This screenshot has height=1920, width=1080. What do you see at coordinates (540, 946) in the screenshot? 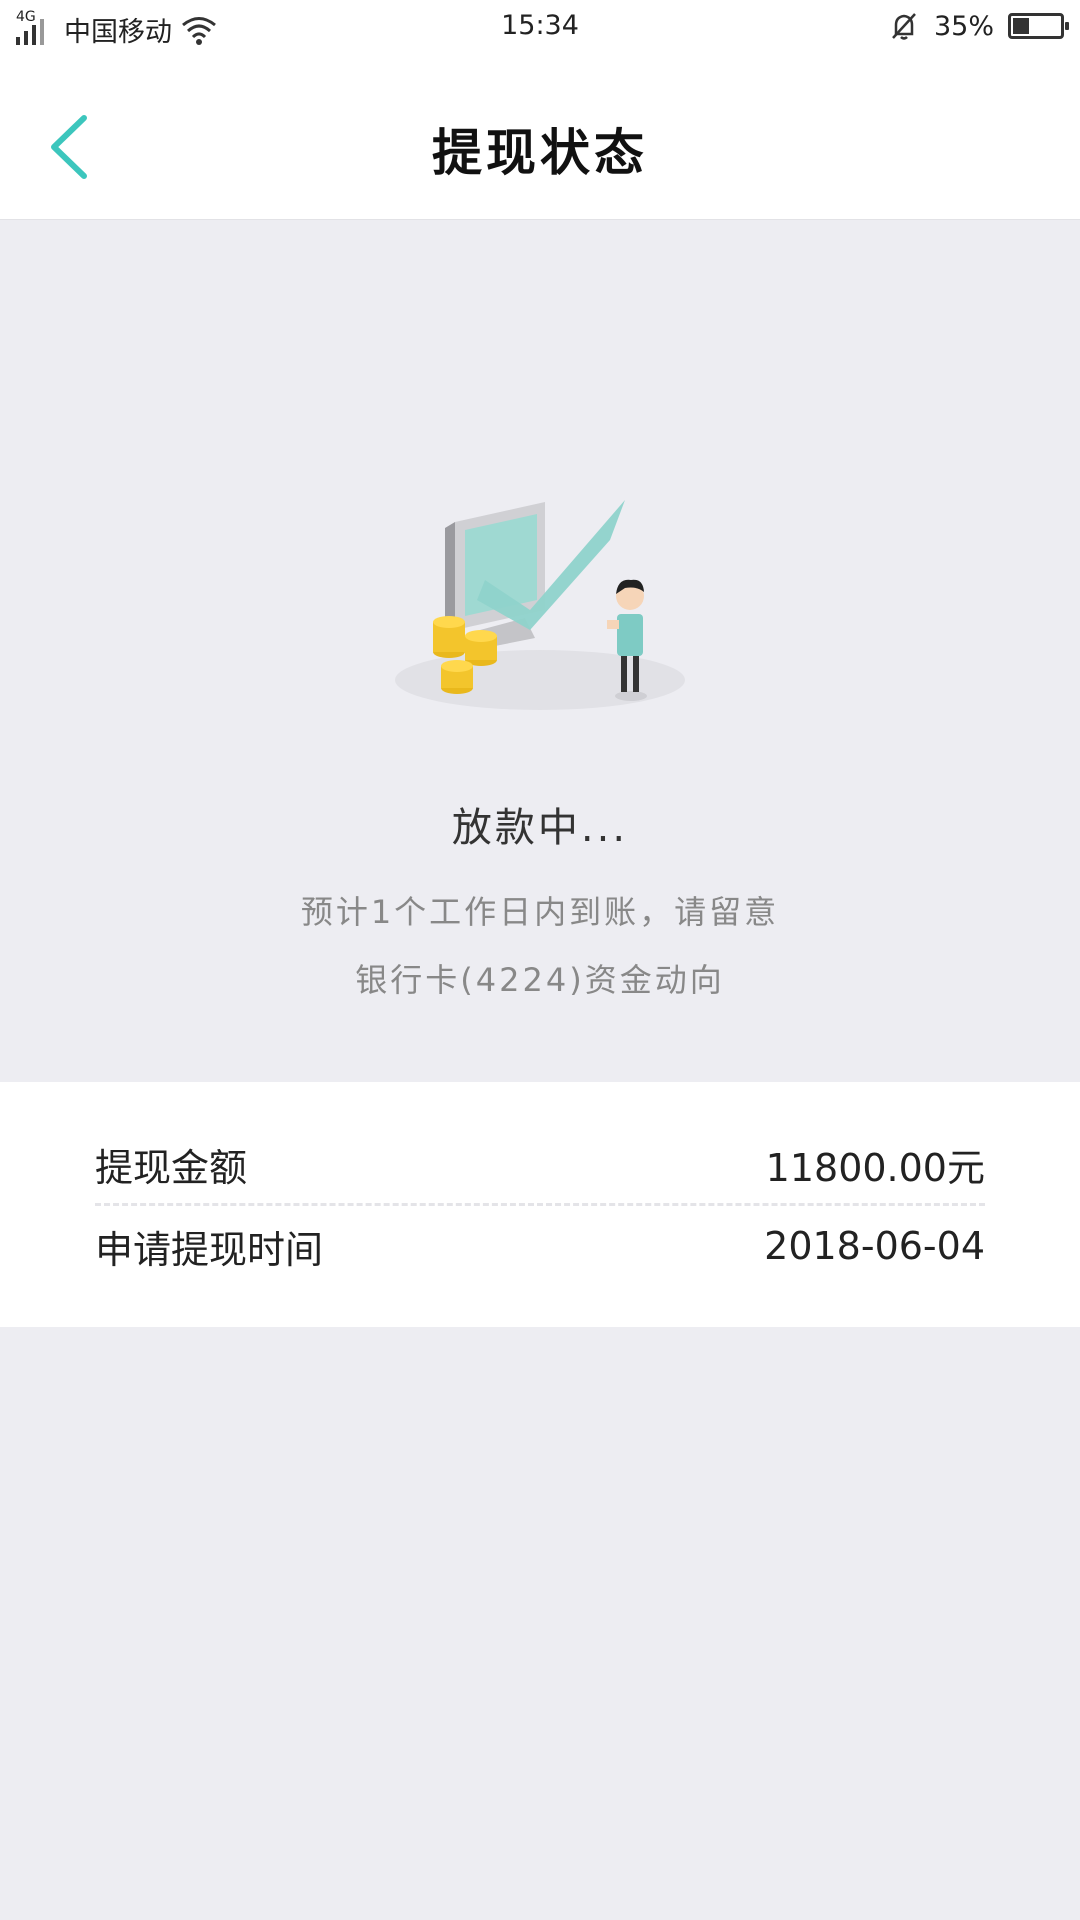
I see `status-description: 预计1个工作日内到账，请留意 银行卡(4224)资金动向` at bounding box center [540, 946].